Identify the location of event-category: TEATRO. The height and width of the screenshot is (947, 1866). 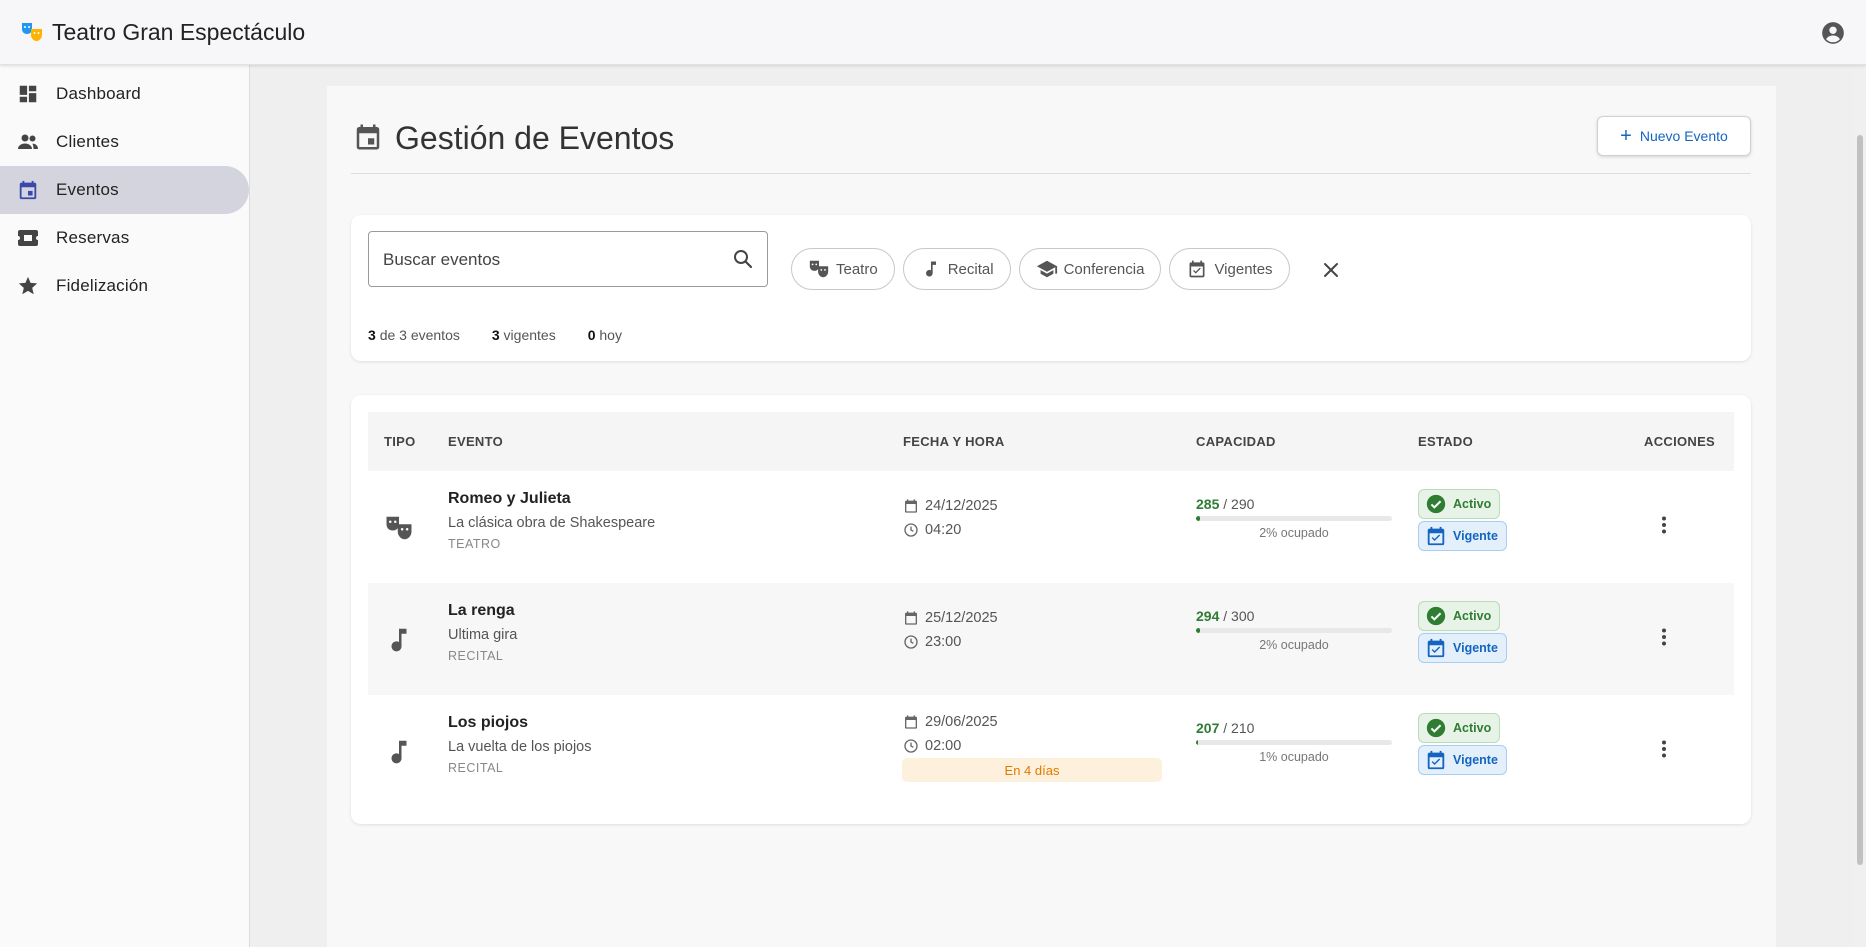
(474, 544).